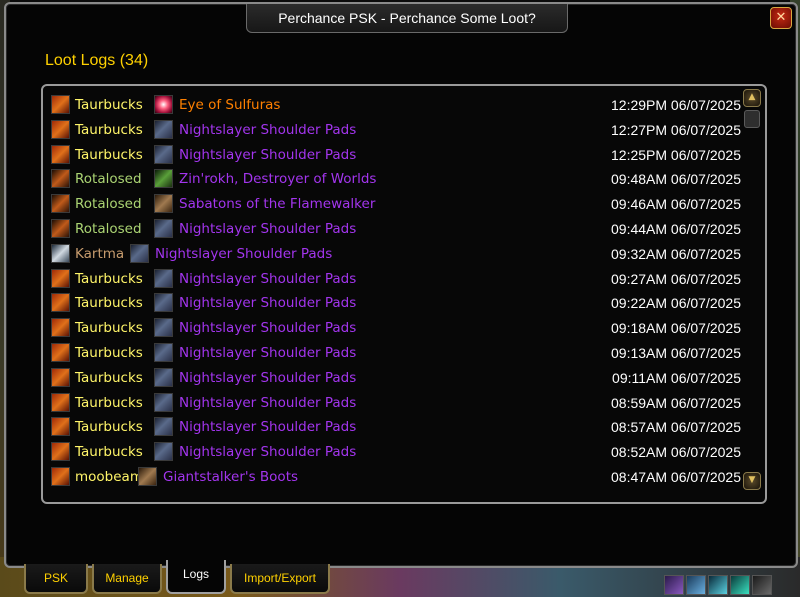 The height and width of the screenshot is (597, 800). What do you see at coordinates (781, 18) in the screenshot?
I see `close-button: ✕` at bounding box center [781, 18].